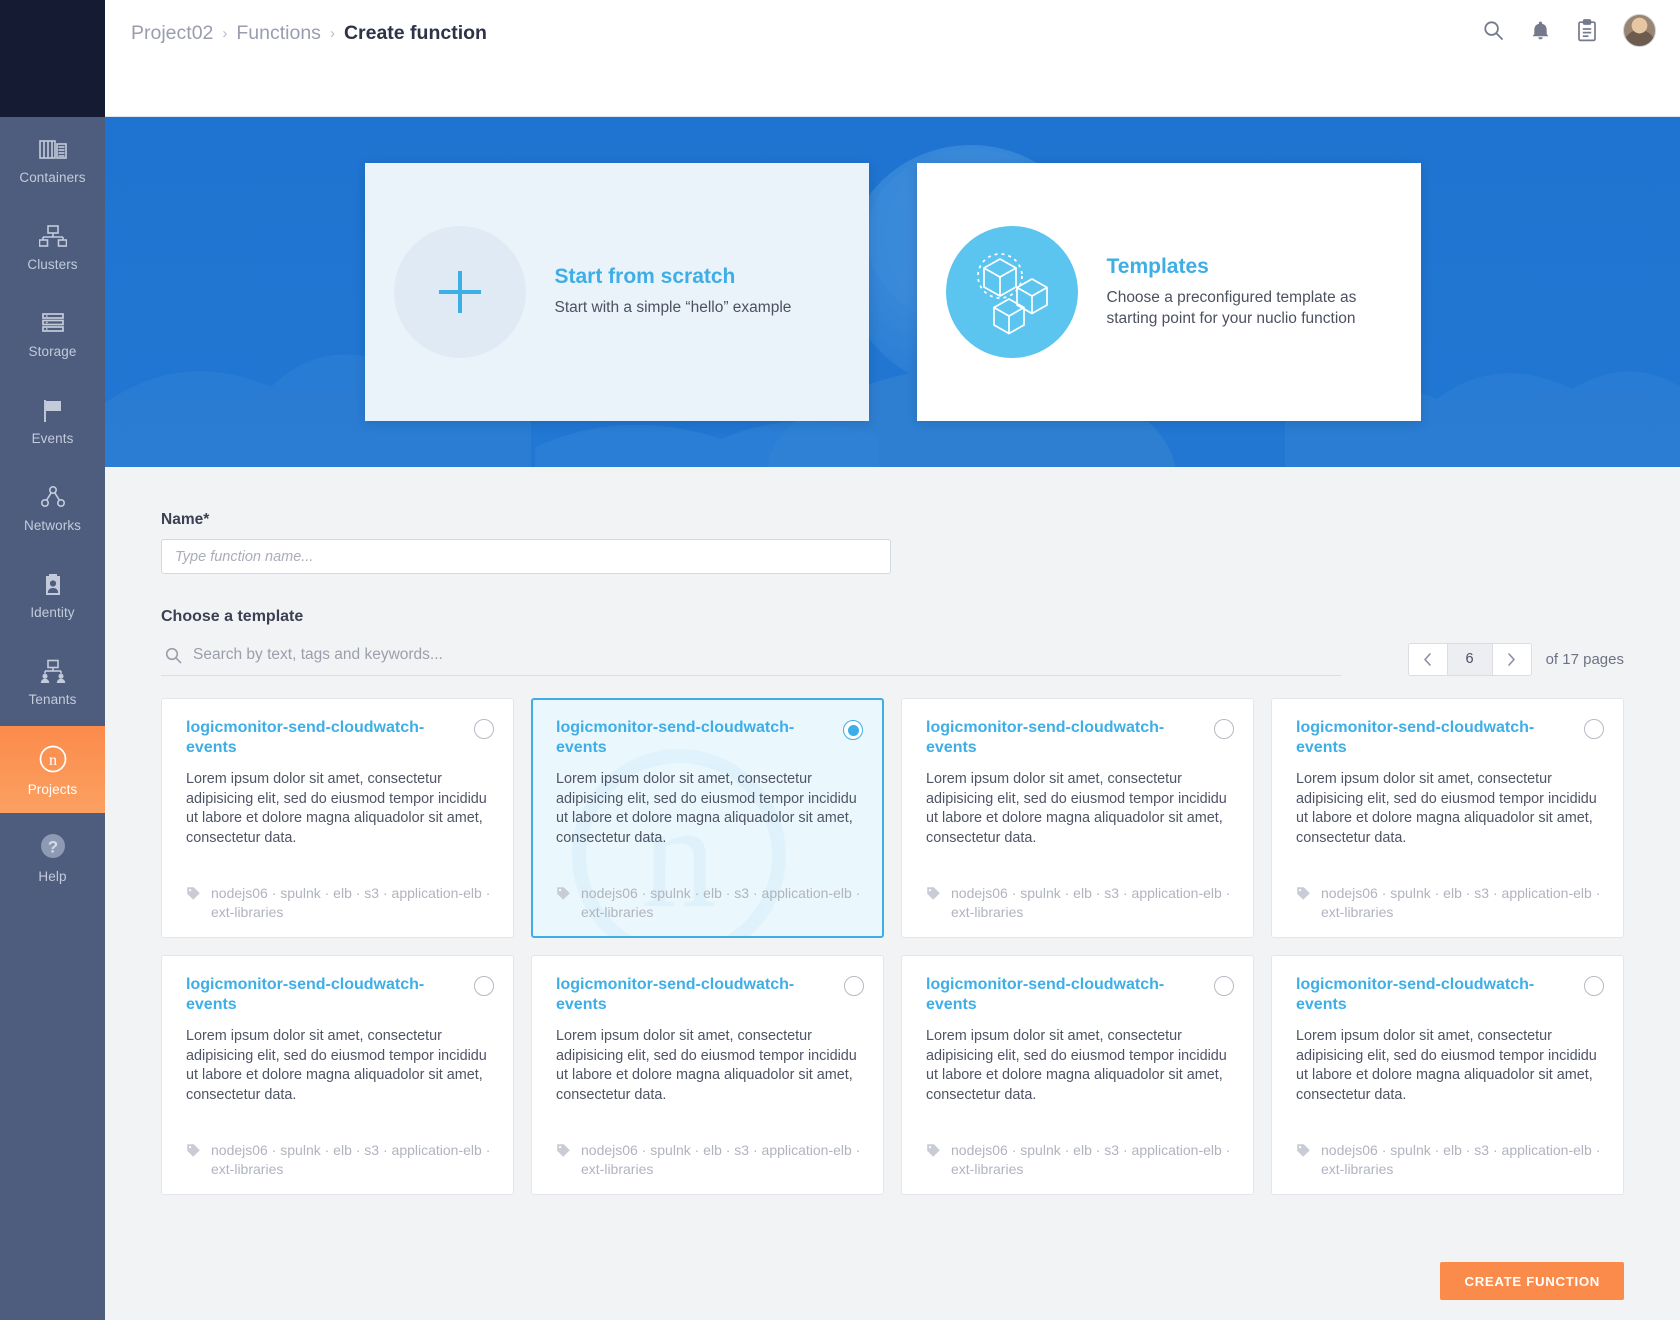 The height and width of the screenshot is (1320, 1680). I want to click on create-function-button: CREATE FUNCTION, so click(1532, 1281).